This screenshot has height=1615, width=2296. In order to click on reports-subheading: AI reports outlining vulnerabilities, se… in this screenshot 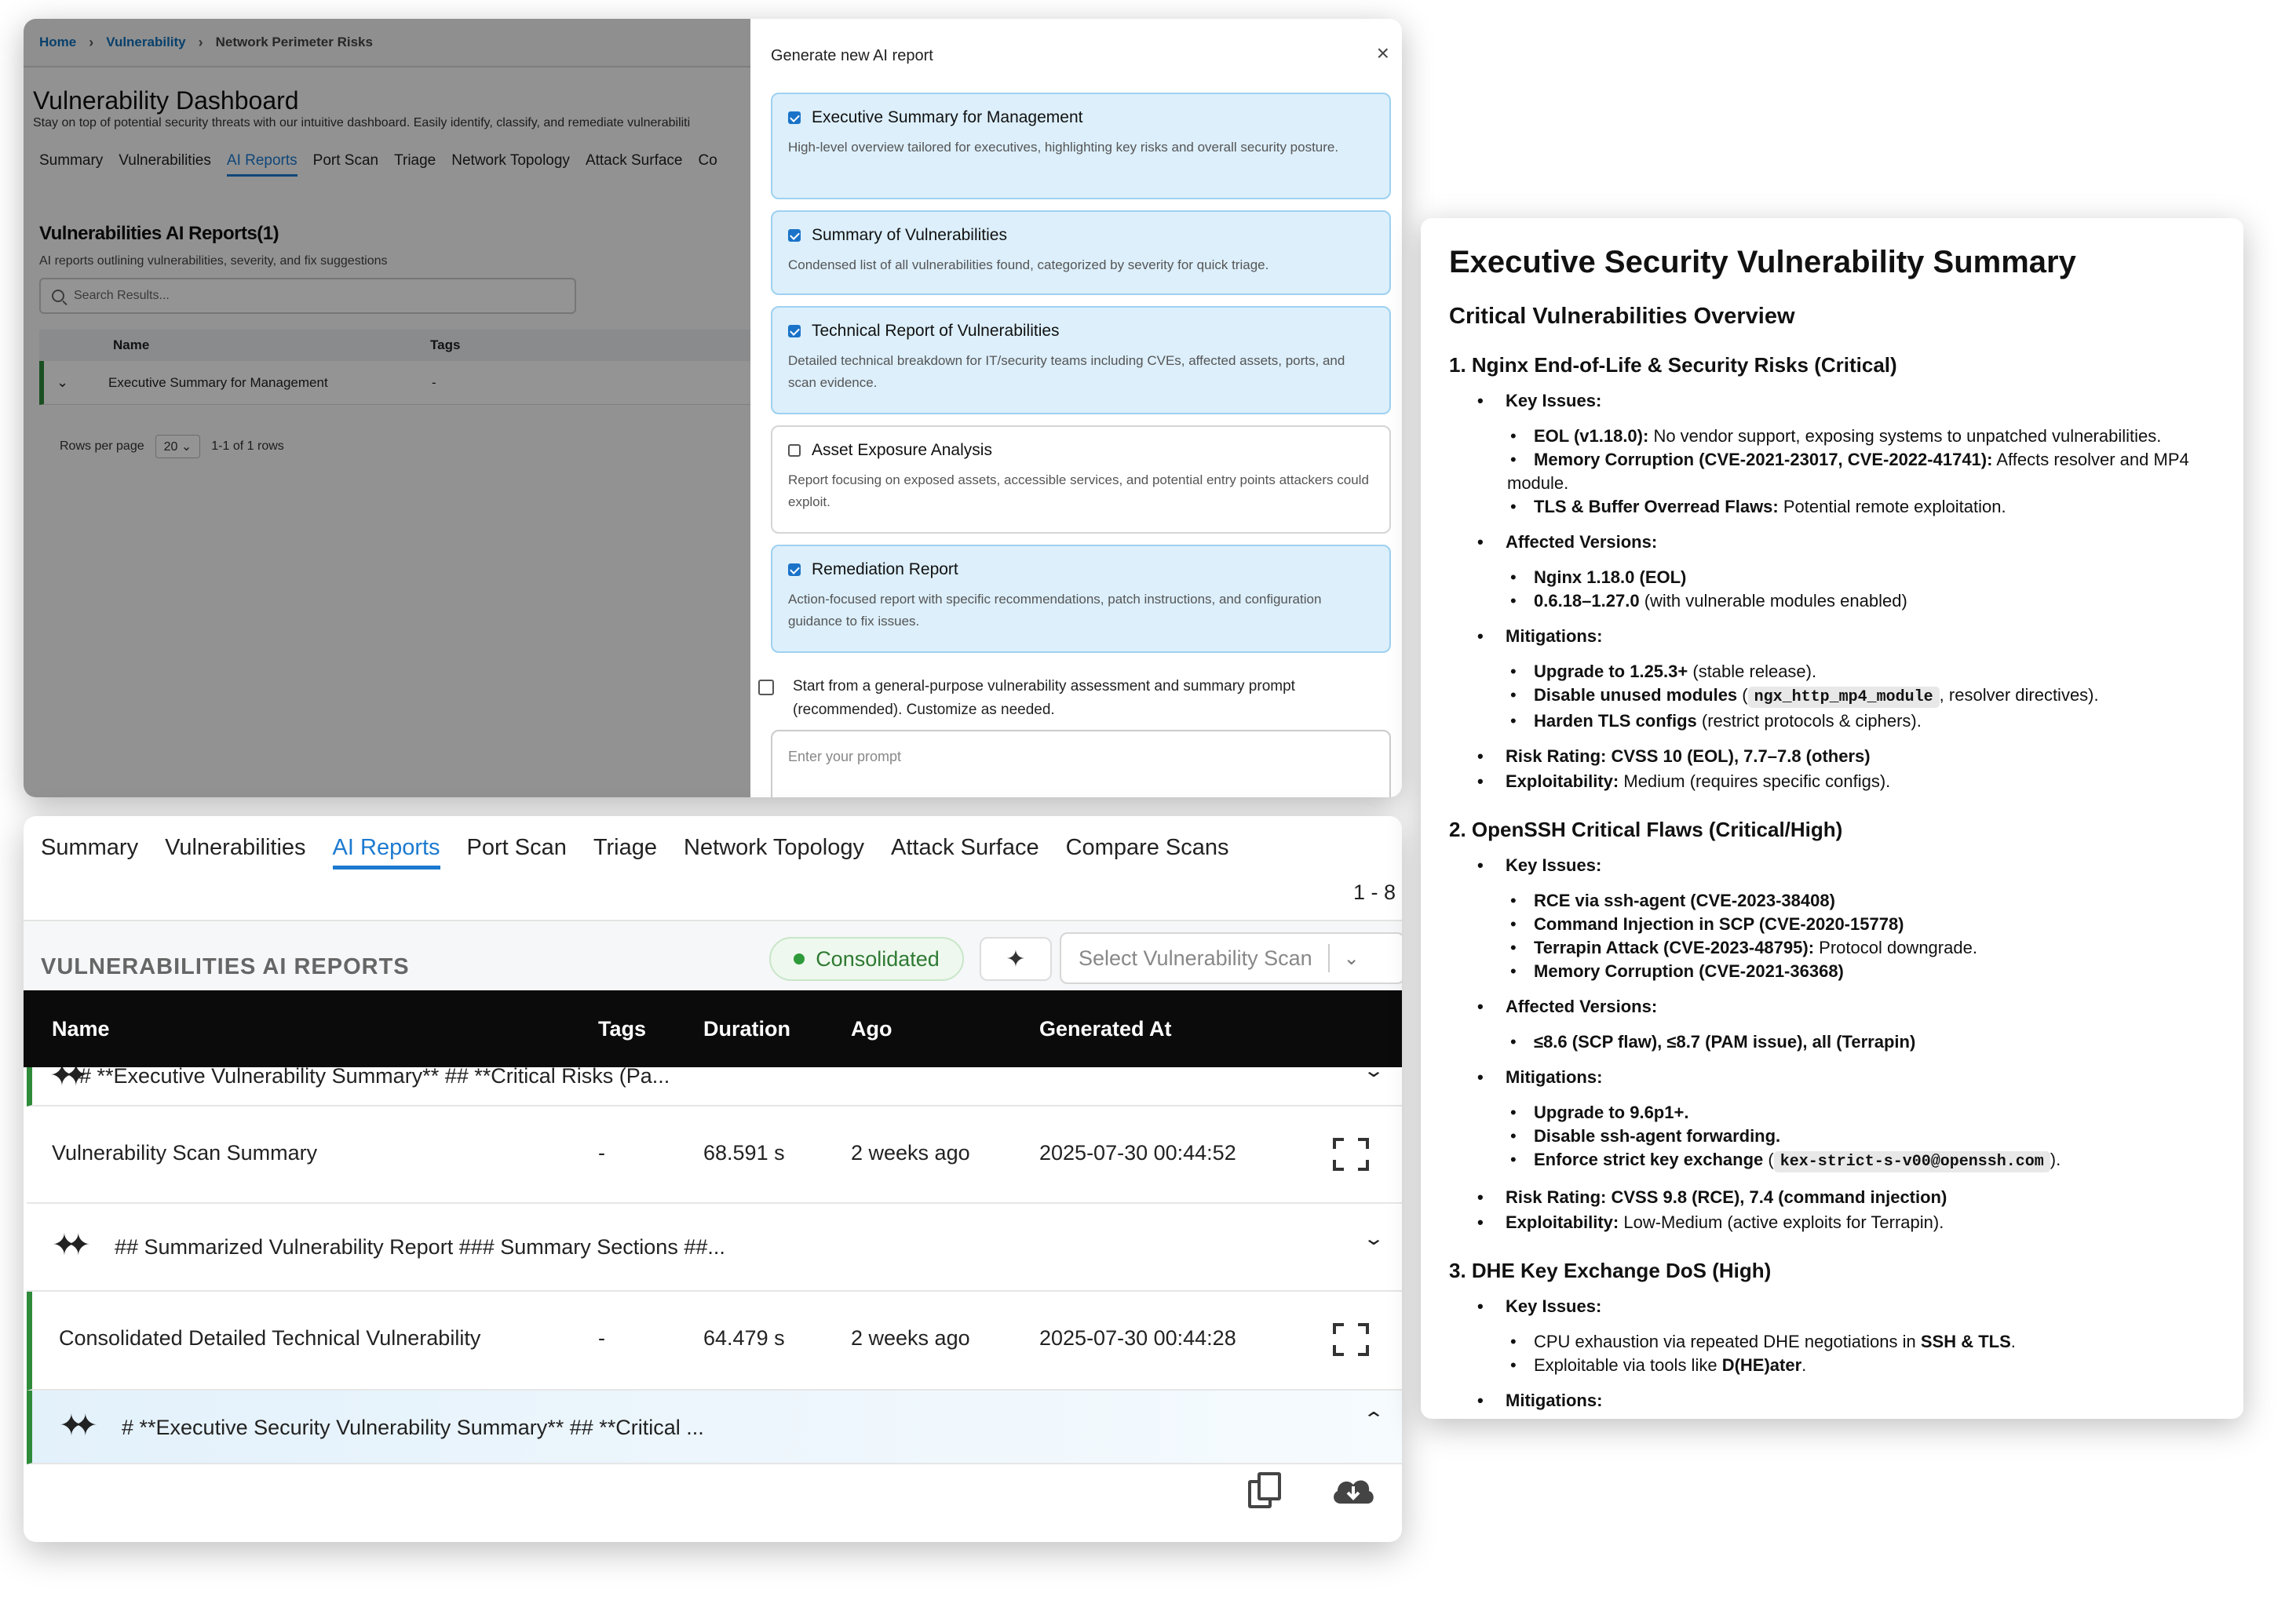, I will do `click(213, 261)`.